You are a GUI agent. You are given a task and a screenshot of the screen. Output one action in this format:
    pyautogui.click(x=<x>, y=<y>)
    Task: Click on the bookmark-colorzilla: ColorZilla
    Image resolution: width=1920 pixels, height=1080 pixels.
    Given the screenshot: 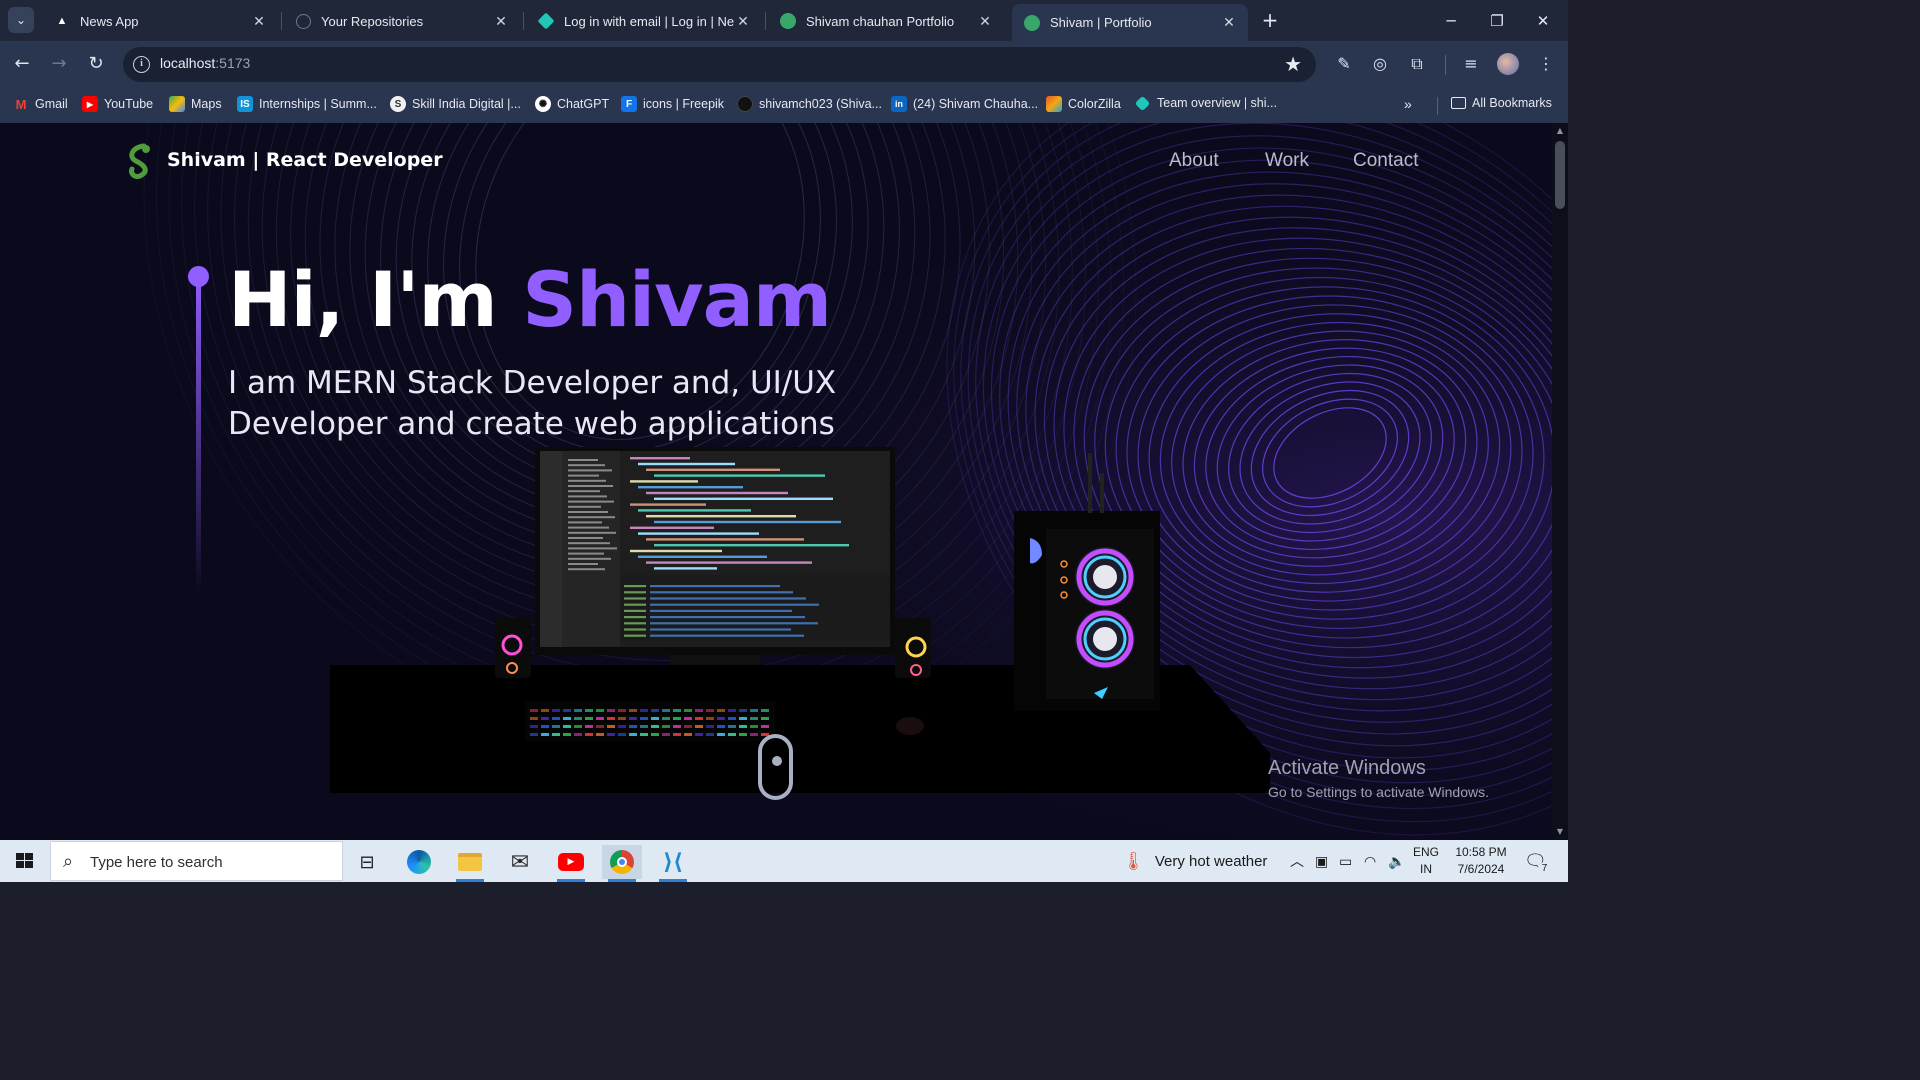 What is the action you would take?
    pyautogui.click(x=1083, y=104)
    